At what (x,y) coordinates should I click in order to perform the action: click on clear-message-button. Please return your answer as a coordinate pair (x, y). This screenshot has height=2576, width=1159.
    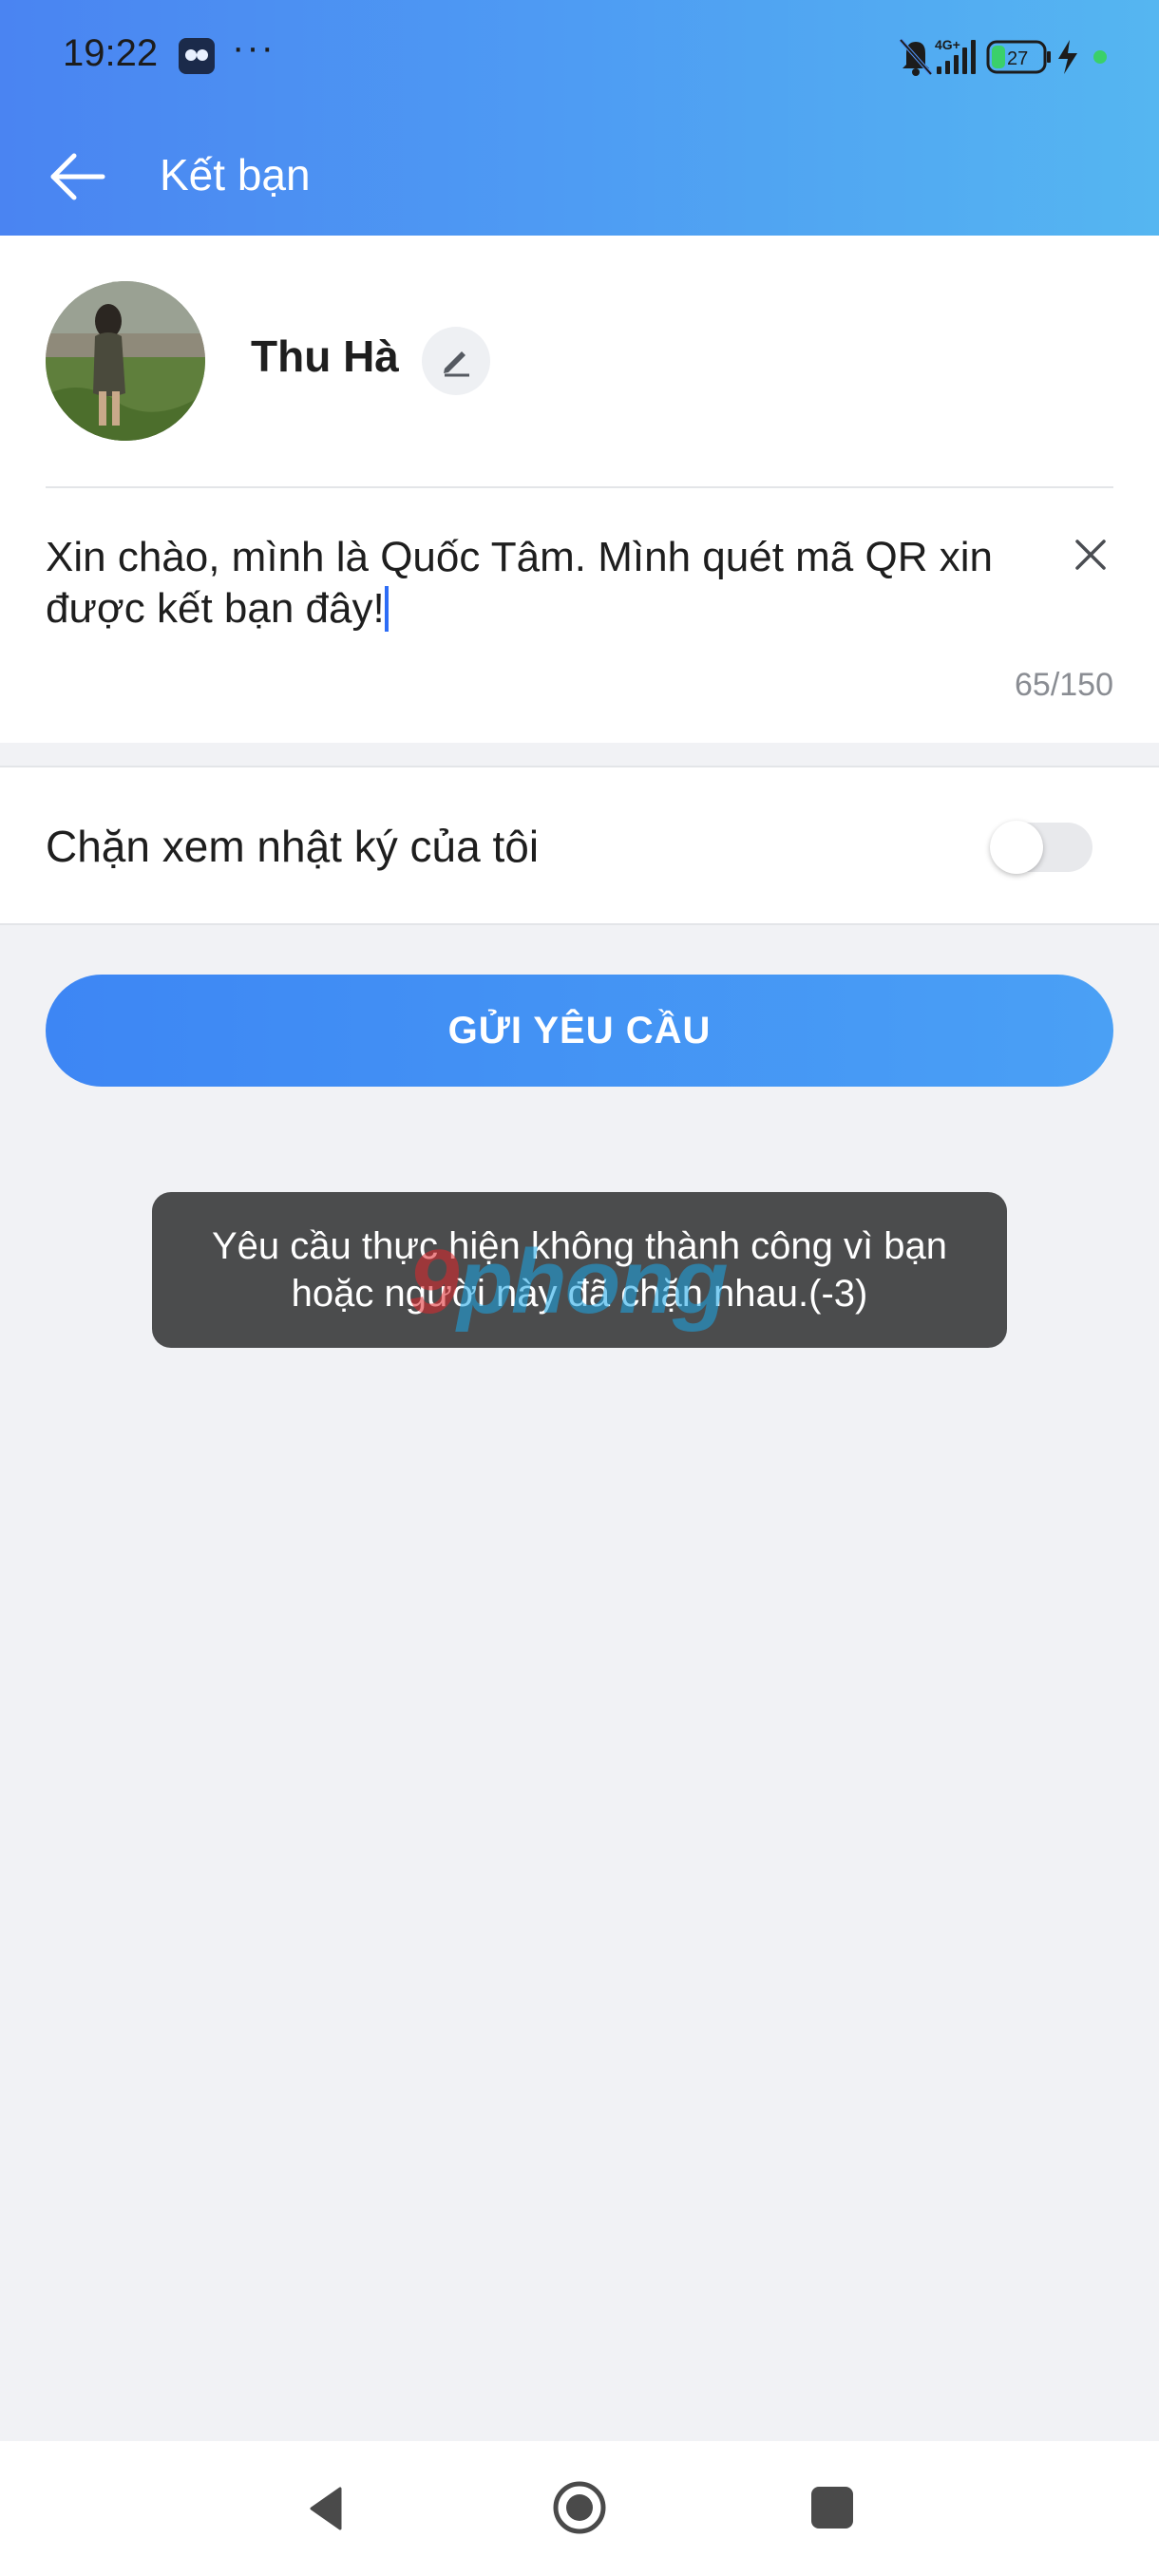
    Looking at the image, I should click on (1090, 554).